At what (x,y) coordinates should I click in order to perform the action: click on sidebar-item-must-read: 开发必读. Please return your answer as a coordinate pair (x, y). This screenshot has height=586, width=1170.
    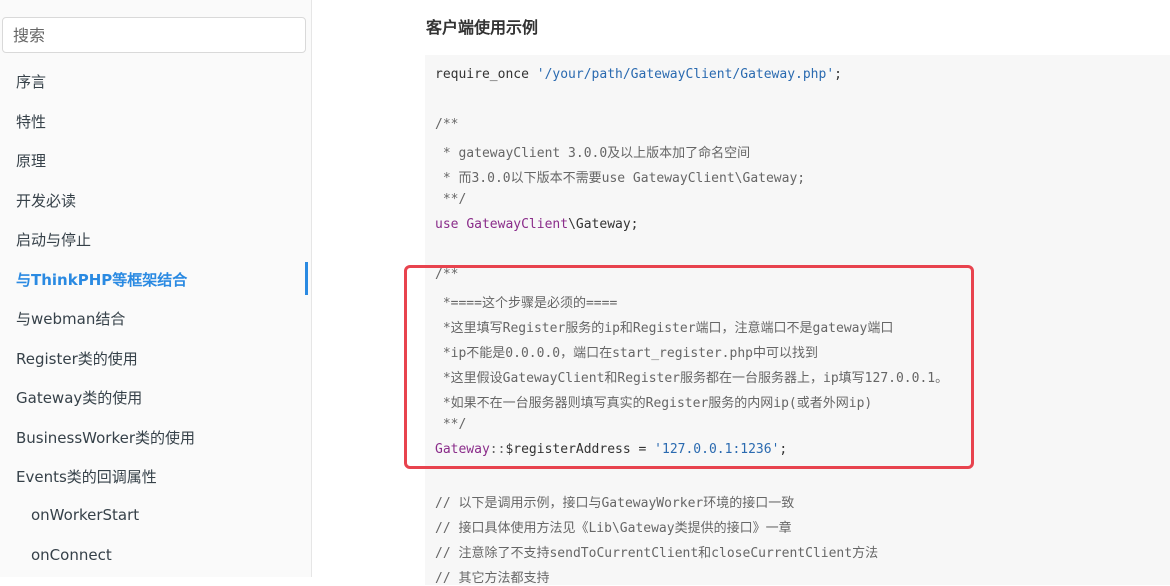
    Looking at the image, I should click on (46, 200).